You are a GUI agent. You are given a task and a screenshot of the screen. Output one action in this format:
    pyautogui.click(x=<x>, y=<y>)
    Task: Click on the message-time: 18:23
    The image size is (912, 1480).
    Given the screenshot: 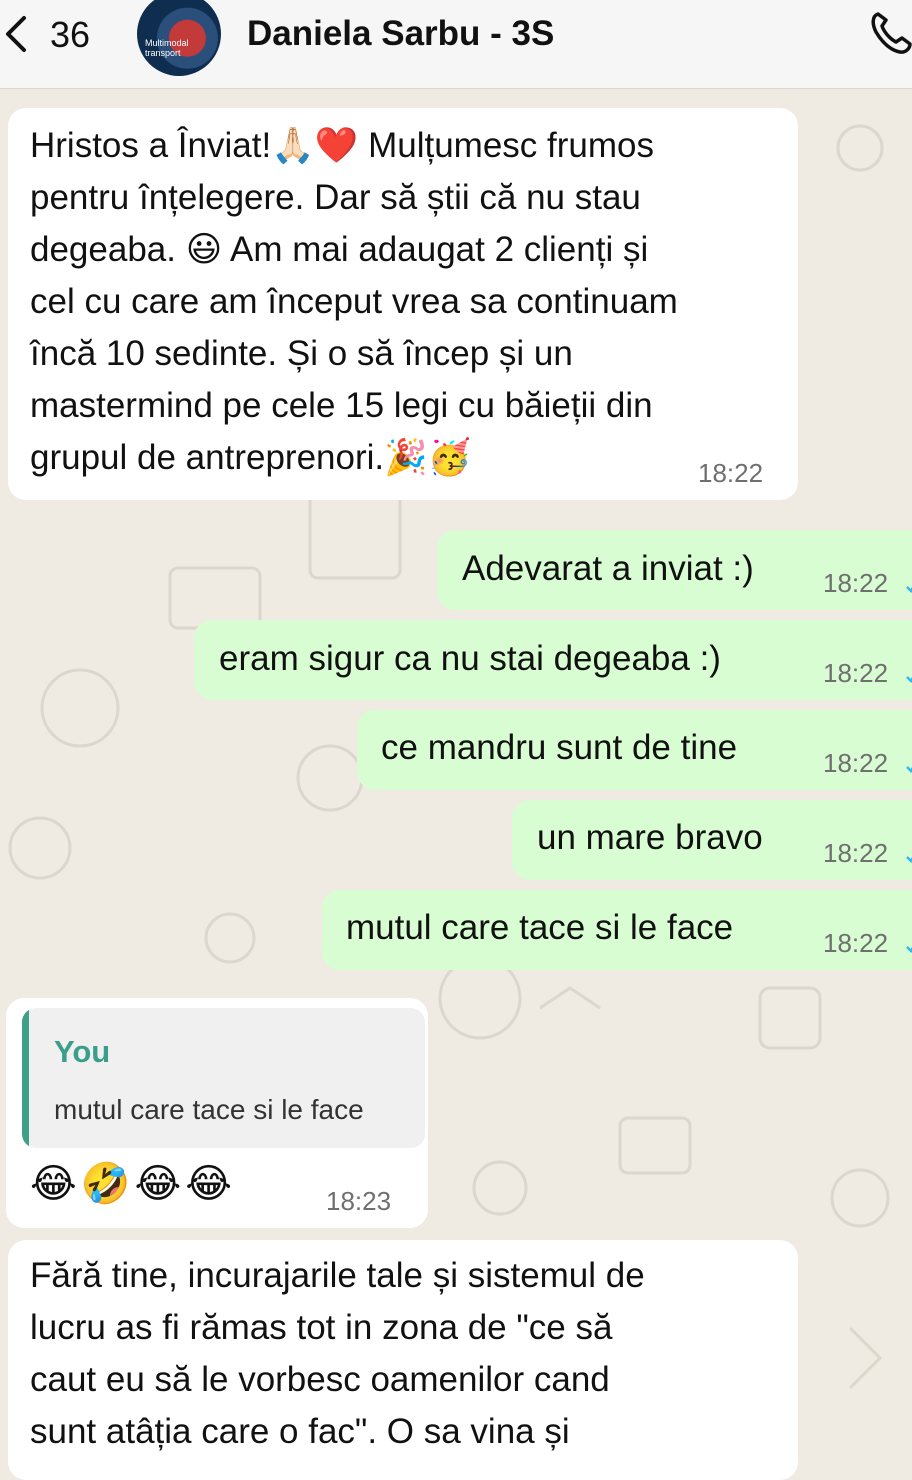 What is the action you would take?
    pyautogui.click(x=359, y=1201)
    